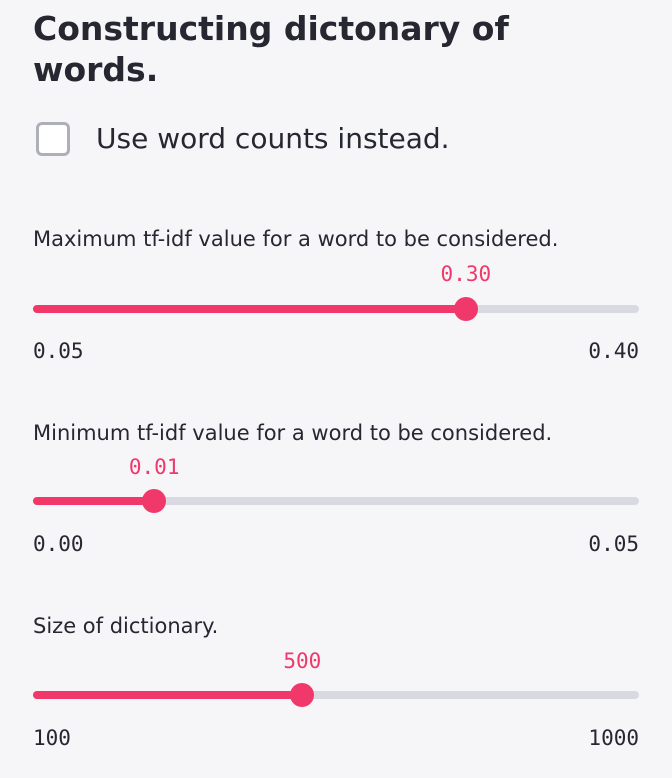 The width and height of the screenshot is (672, 778). I want to click on dictionary-size-slider-track, so click(336, 695).